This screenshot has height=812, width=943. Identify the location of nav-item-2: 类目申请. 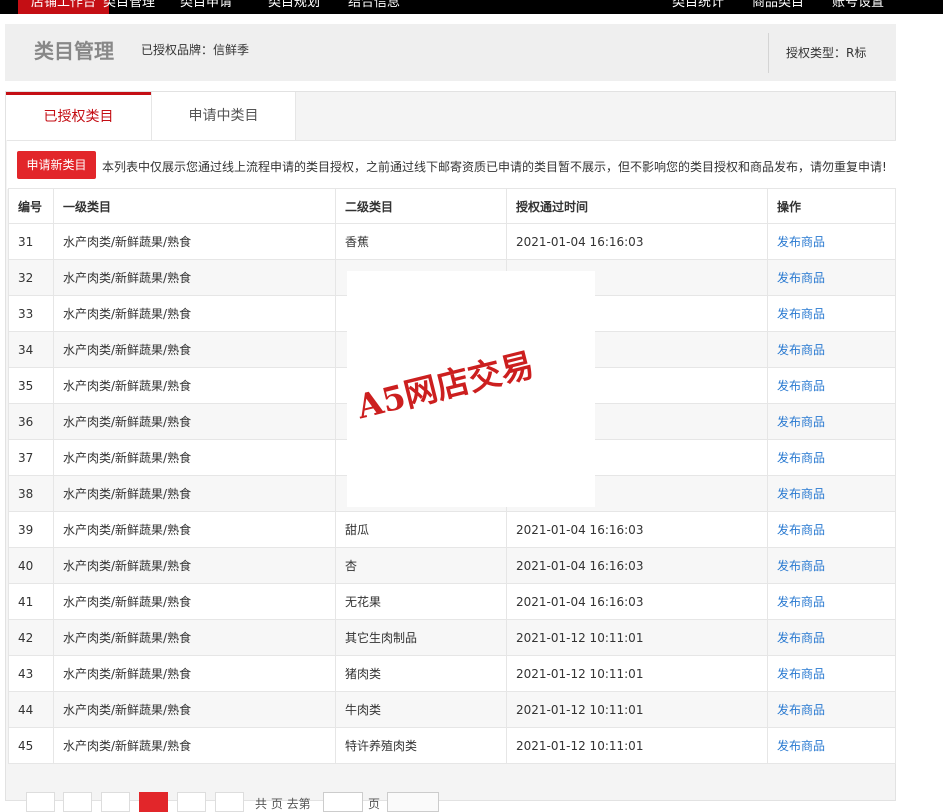
(206, 7).